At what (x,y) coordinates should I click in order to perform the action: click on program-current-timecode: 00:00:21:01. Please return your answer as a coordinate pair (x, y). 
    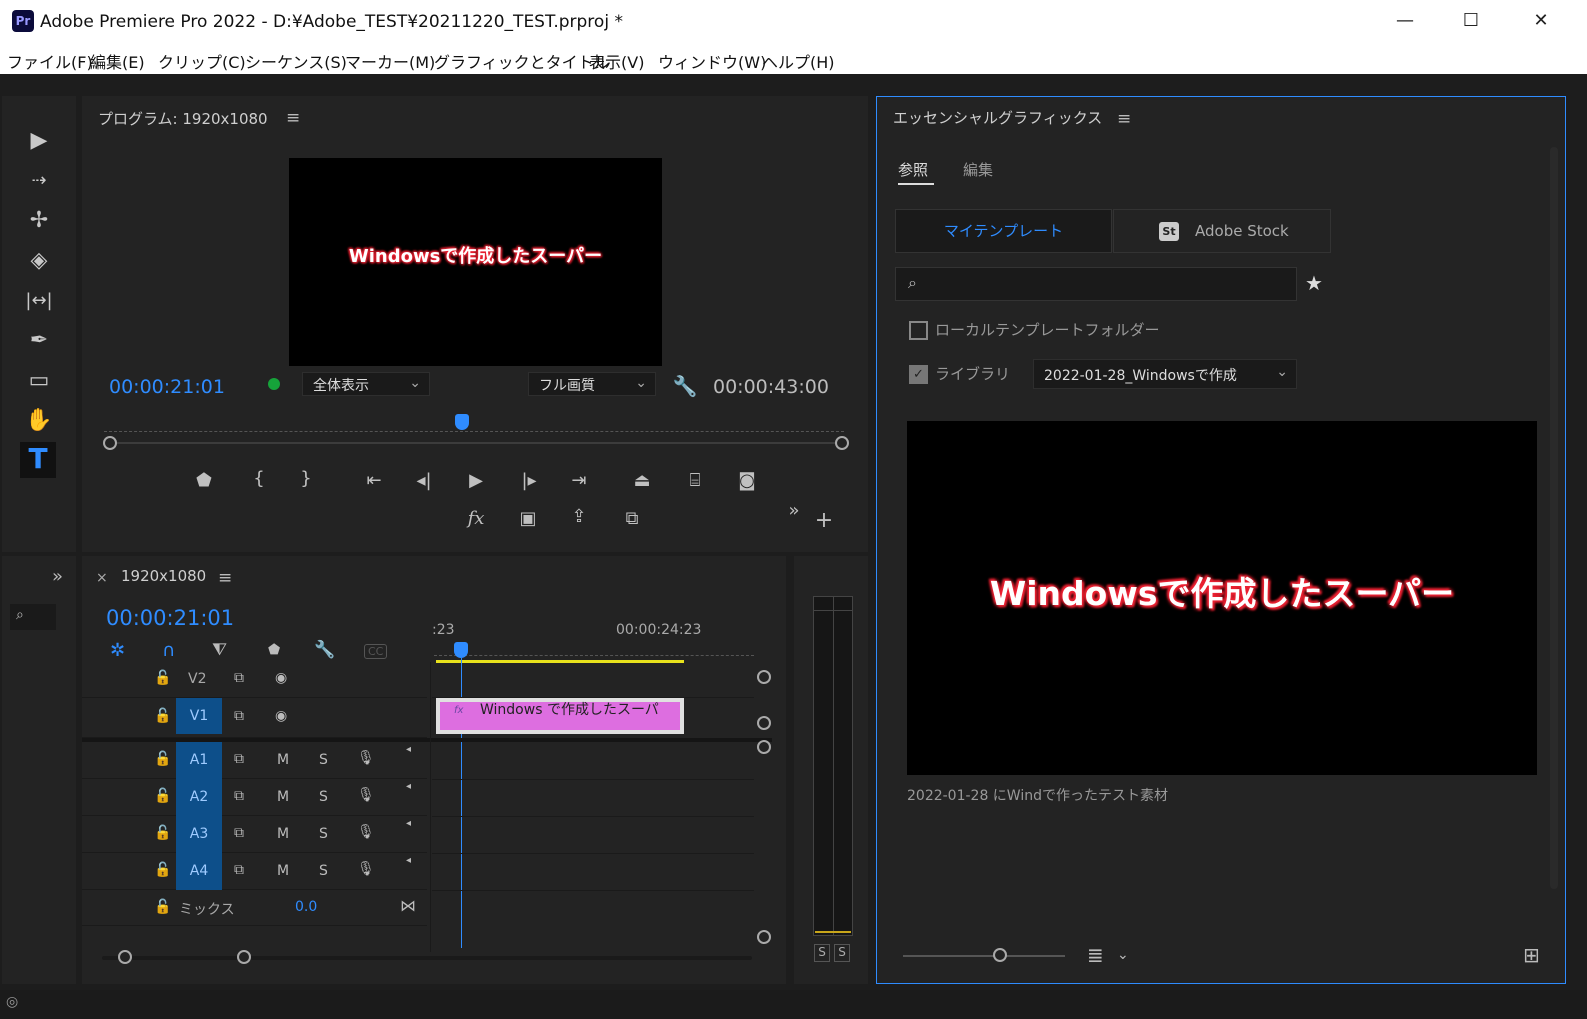
    Looking at the image, I should click on (167, 387).